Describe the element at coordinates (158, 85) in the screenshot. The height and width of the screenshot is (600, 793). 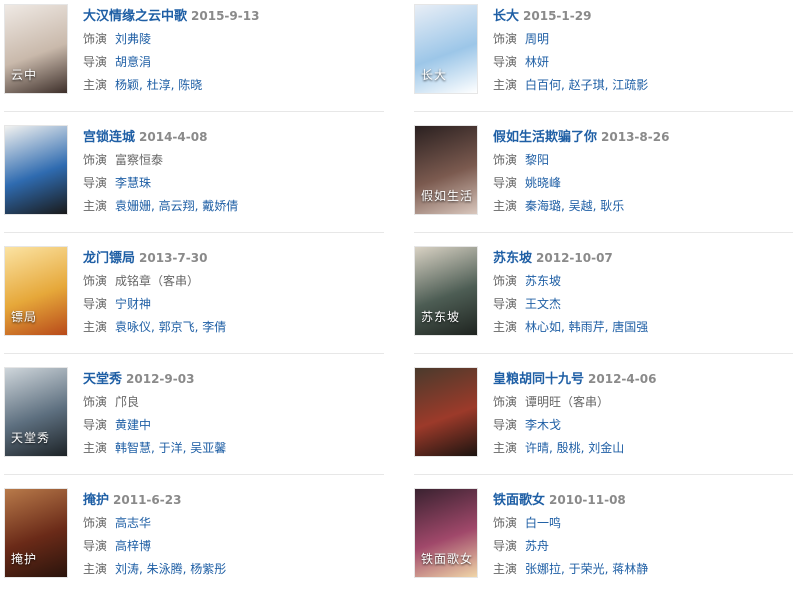
I see `cast-value: 杨颖, 杜淳, 陈晓` at that location.